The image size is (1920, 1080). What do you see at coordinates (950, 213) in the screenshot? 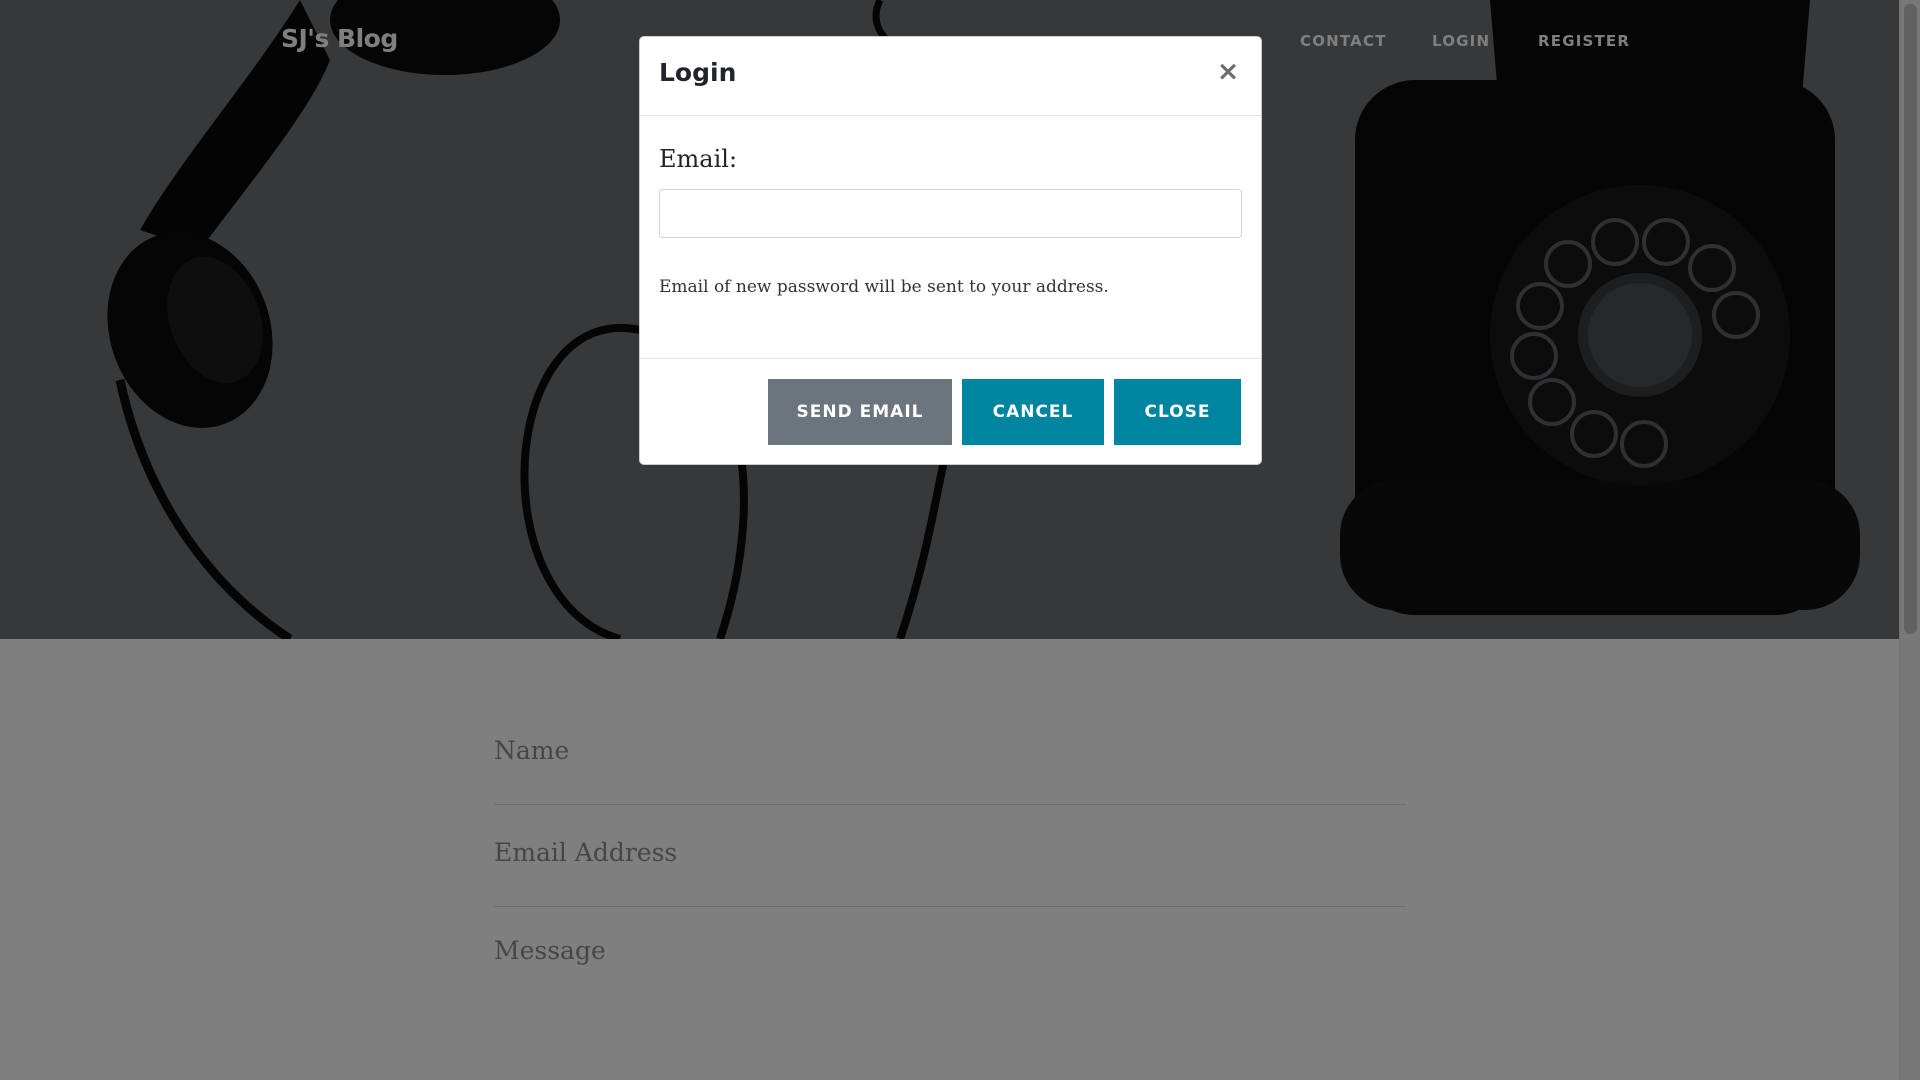
I see `email-input` at bounding box center [950, 213].